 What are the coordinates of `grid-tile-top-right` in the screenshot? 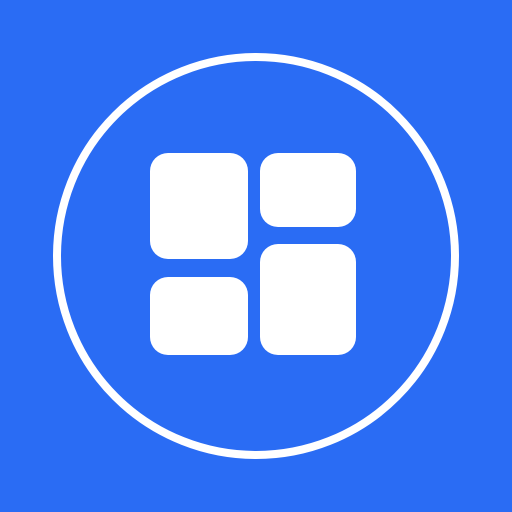 It's located at (308, 190).